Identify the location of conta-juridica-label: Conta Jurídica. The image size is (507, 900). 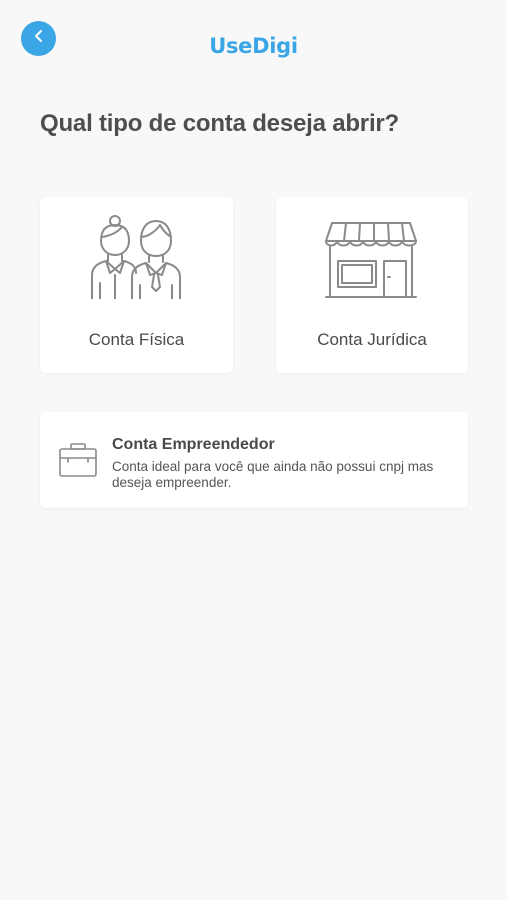
(372, 339).